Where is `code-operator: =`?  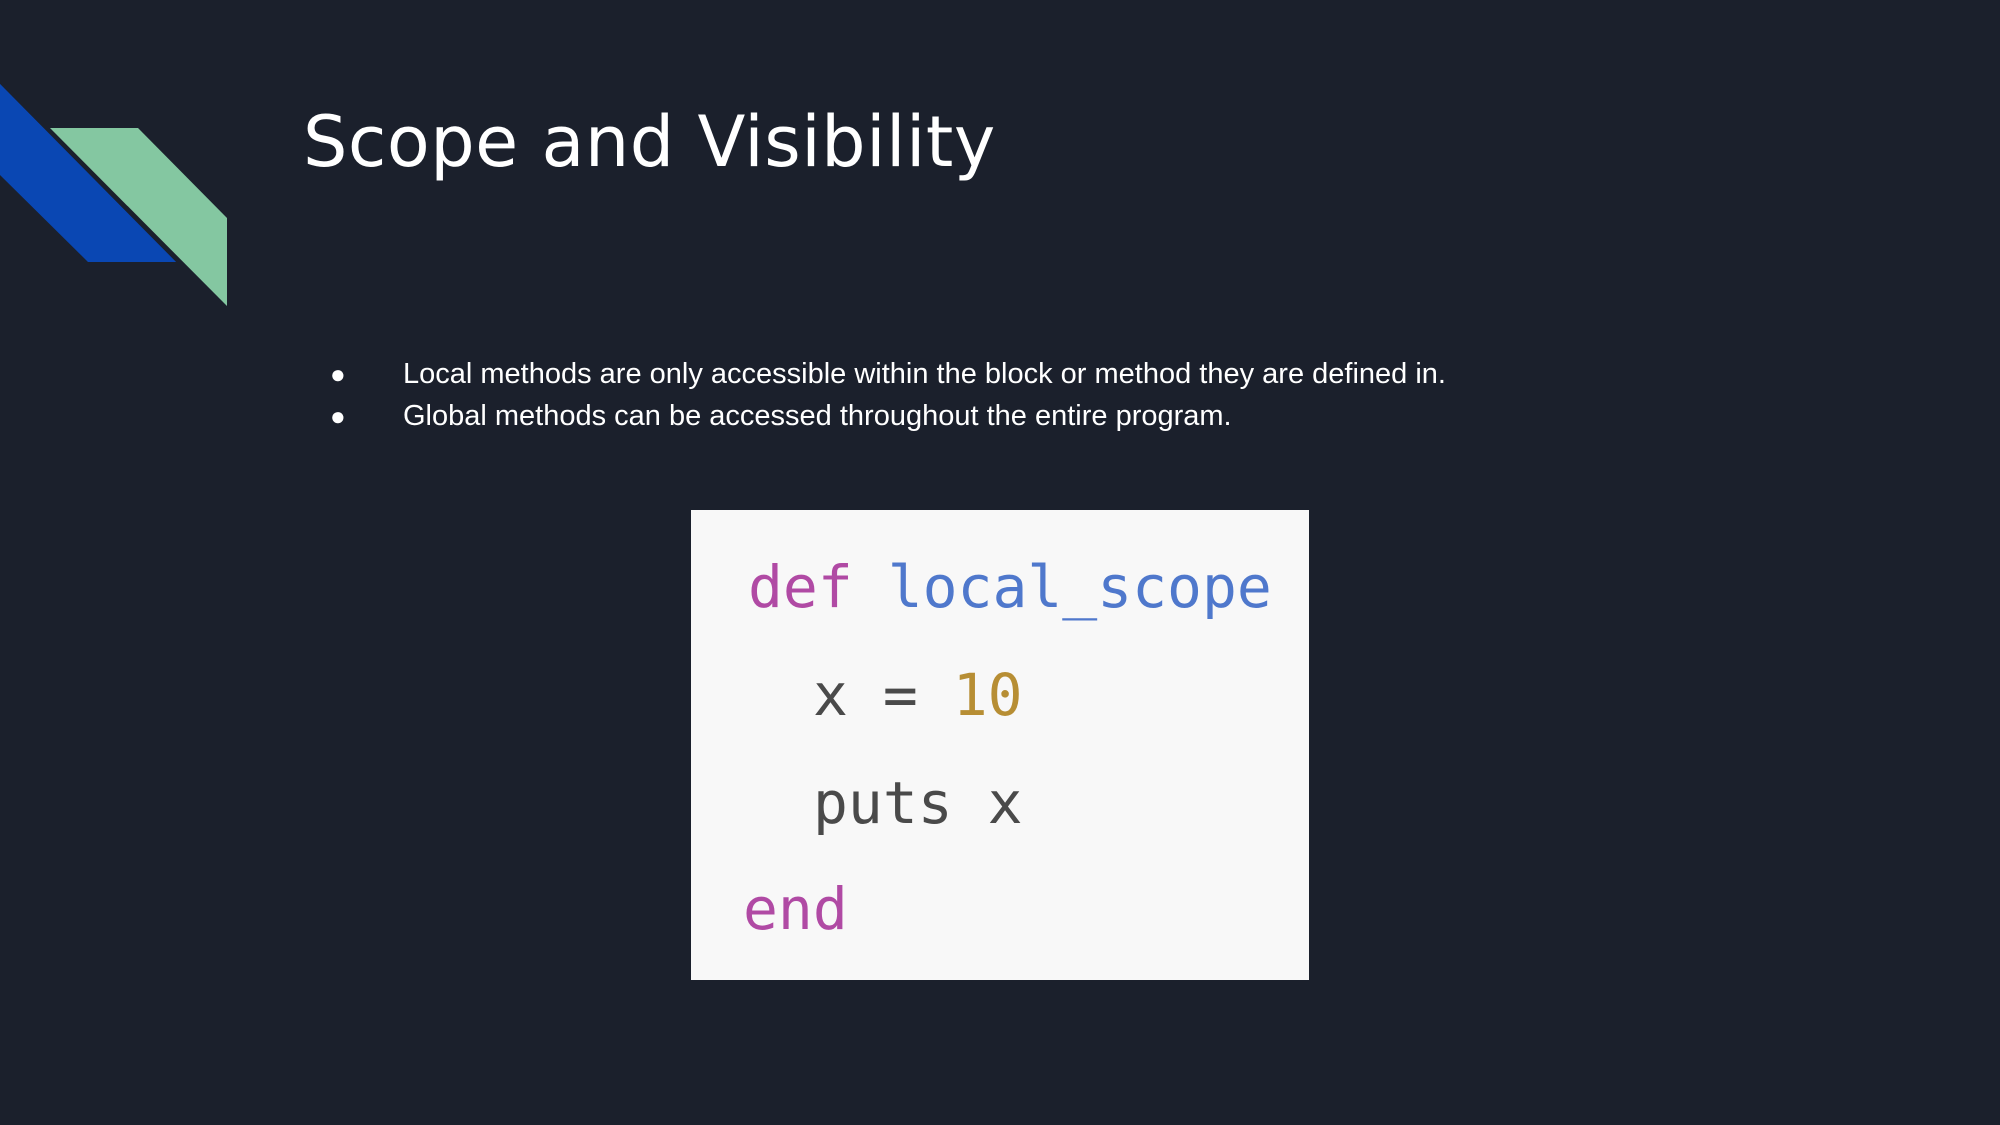
code-operator: = is located at coordinates (900, 695).